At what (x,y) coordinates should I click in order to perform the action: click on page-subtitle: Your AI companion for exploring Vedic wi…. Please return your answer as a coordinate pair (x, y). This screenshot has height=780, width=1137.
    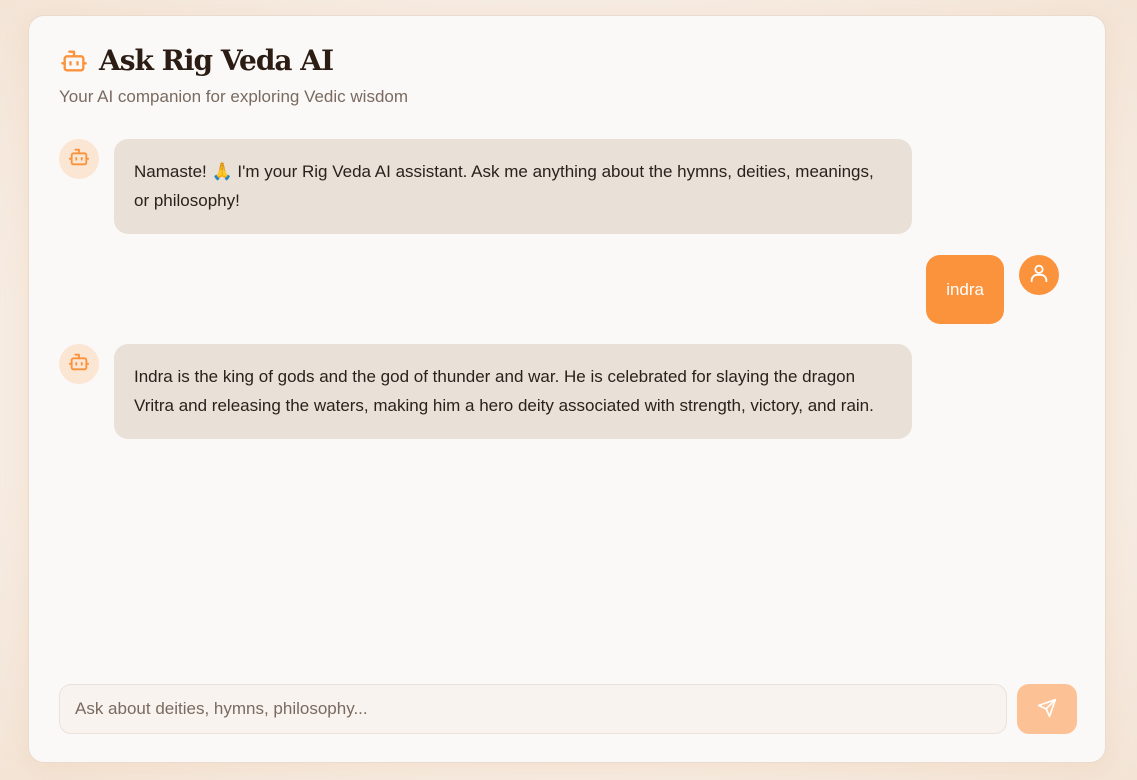
    Looking at the image, I should click on (234, 96).